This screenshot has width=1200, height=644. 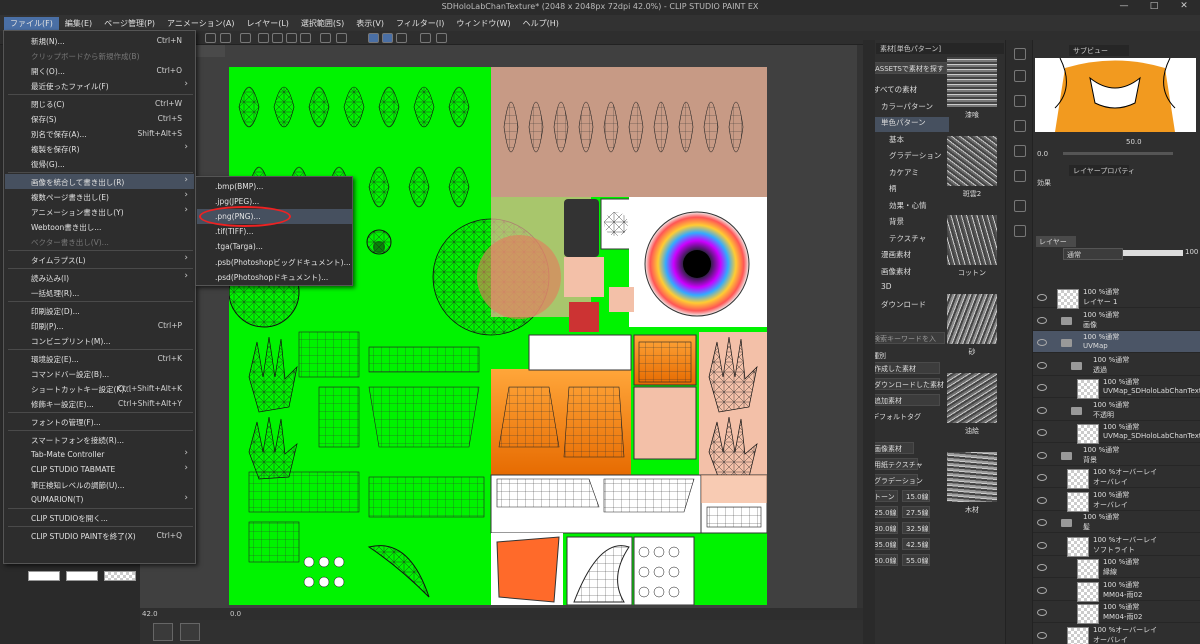 What do you see at coordinates (1020, 206) in the screenshot?
I see `folder-icon` at bounding box center [1020, 206].